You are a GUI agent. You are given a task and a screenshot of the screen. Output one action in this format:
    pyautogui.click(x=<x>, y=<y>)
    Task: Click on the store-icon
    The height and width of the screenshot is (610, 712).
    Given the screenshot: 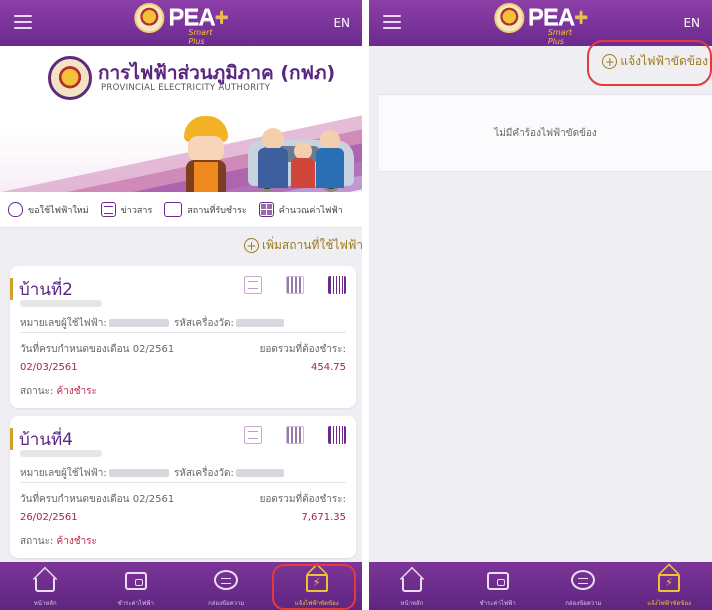 What is the action you would take?
    pyautogui.click(x=173, y=209)
    